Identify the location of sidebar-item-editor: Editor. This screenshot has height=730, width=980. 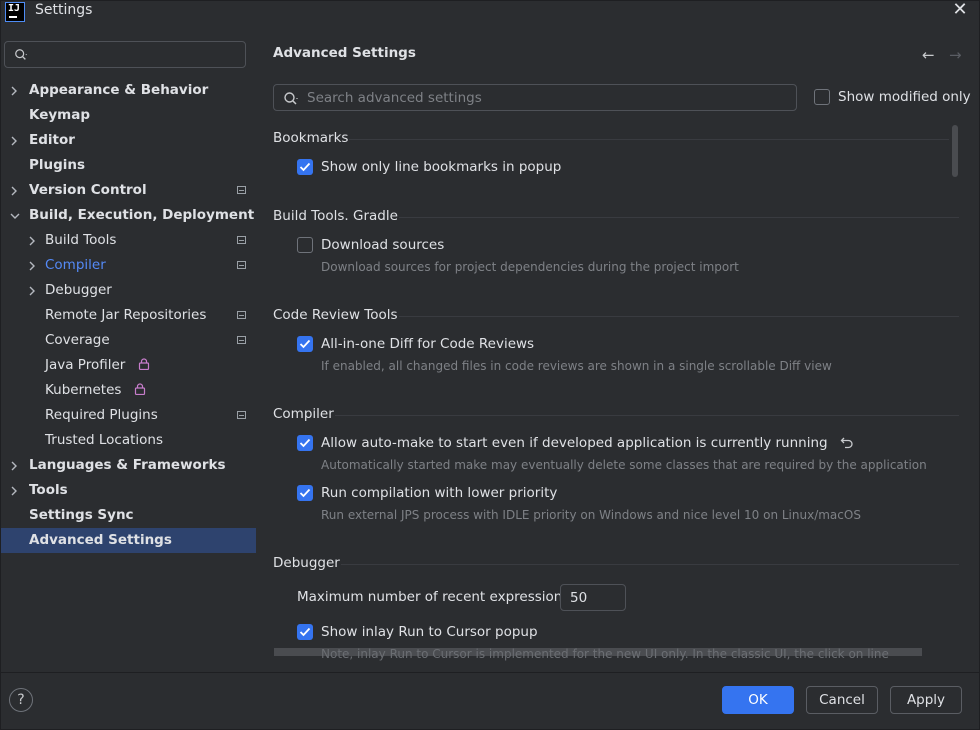
(52, 140).